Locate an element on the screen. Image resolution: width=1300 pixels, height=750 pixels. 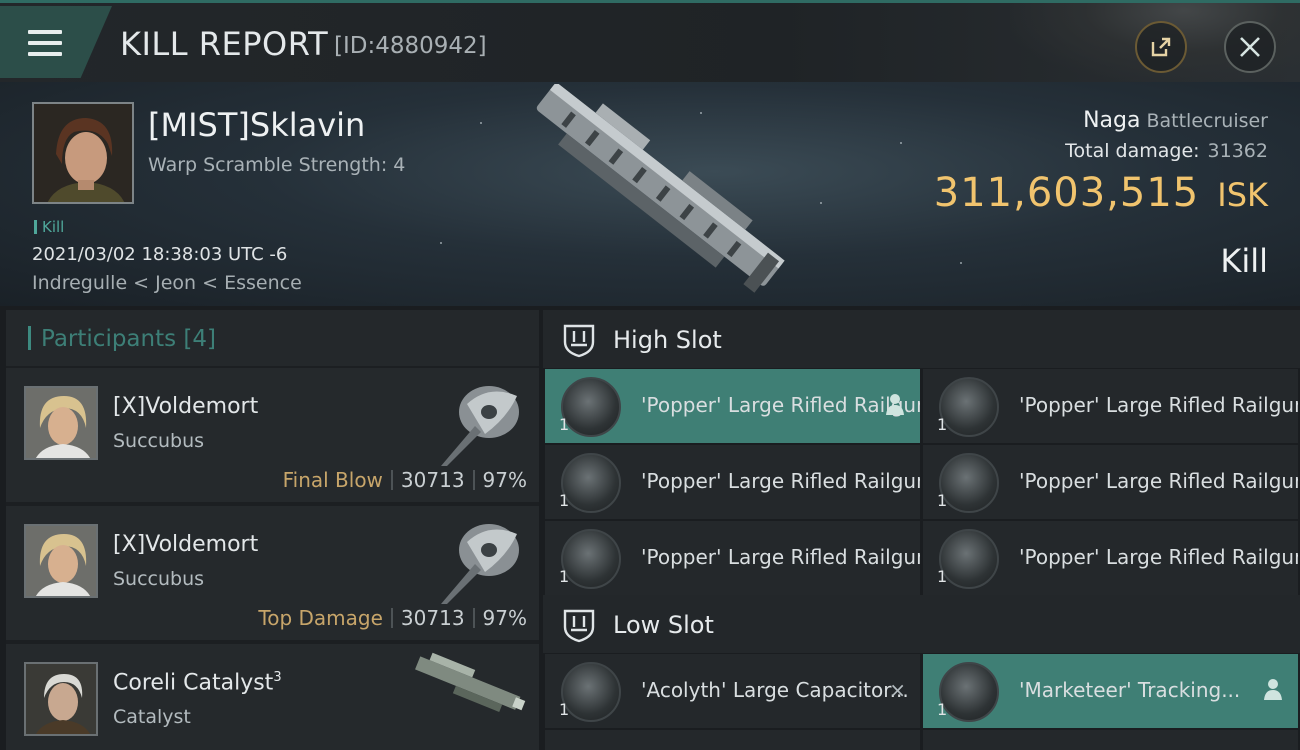
participant-stats: Top Damage 30713 97% is located at coordinates (392, 618).